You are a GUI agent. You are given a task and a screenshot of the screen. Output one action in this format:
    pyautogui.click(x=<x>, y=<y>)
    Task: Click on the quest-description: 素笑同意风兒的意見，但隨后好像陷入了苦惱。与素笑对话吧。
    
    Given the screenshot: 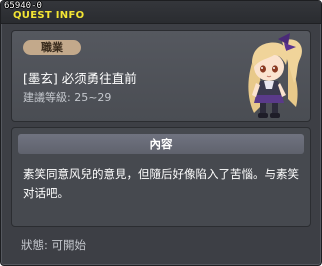 What is the action you would take?
    pyautogui.click(x=161, y=183)
    